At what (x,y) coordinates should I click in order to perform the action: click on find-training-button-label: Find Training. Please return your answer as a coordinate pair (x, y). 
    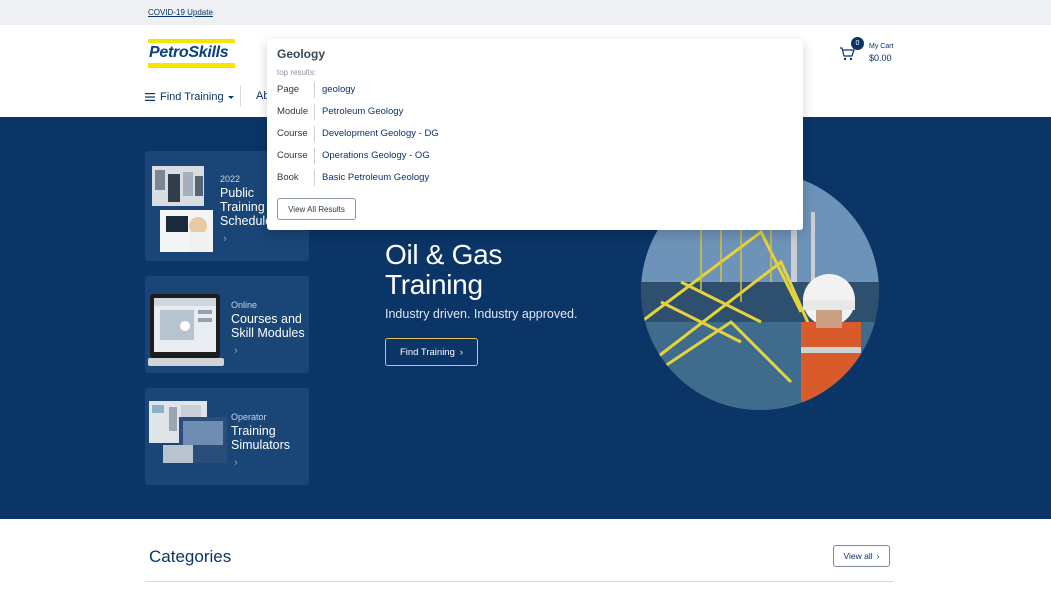
    Looking at the image, I should click on (427, 352).